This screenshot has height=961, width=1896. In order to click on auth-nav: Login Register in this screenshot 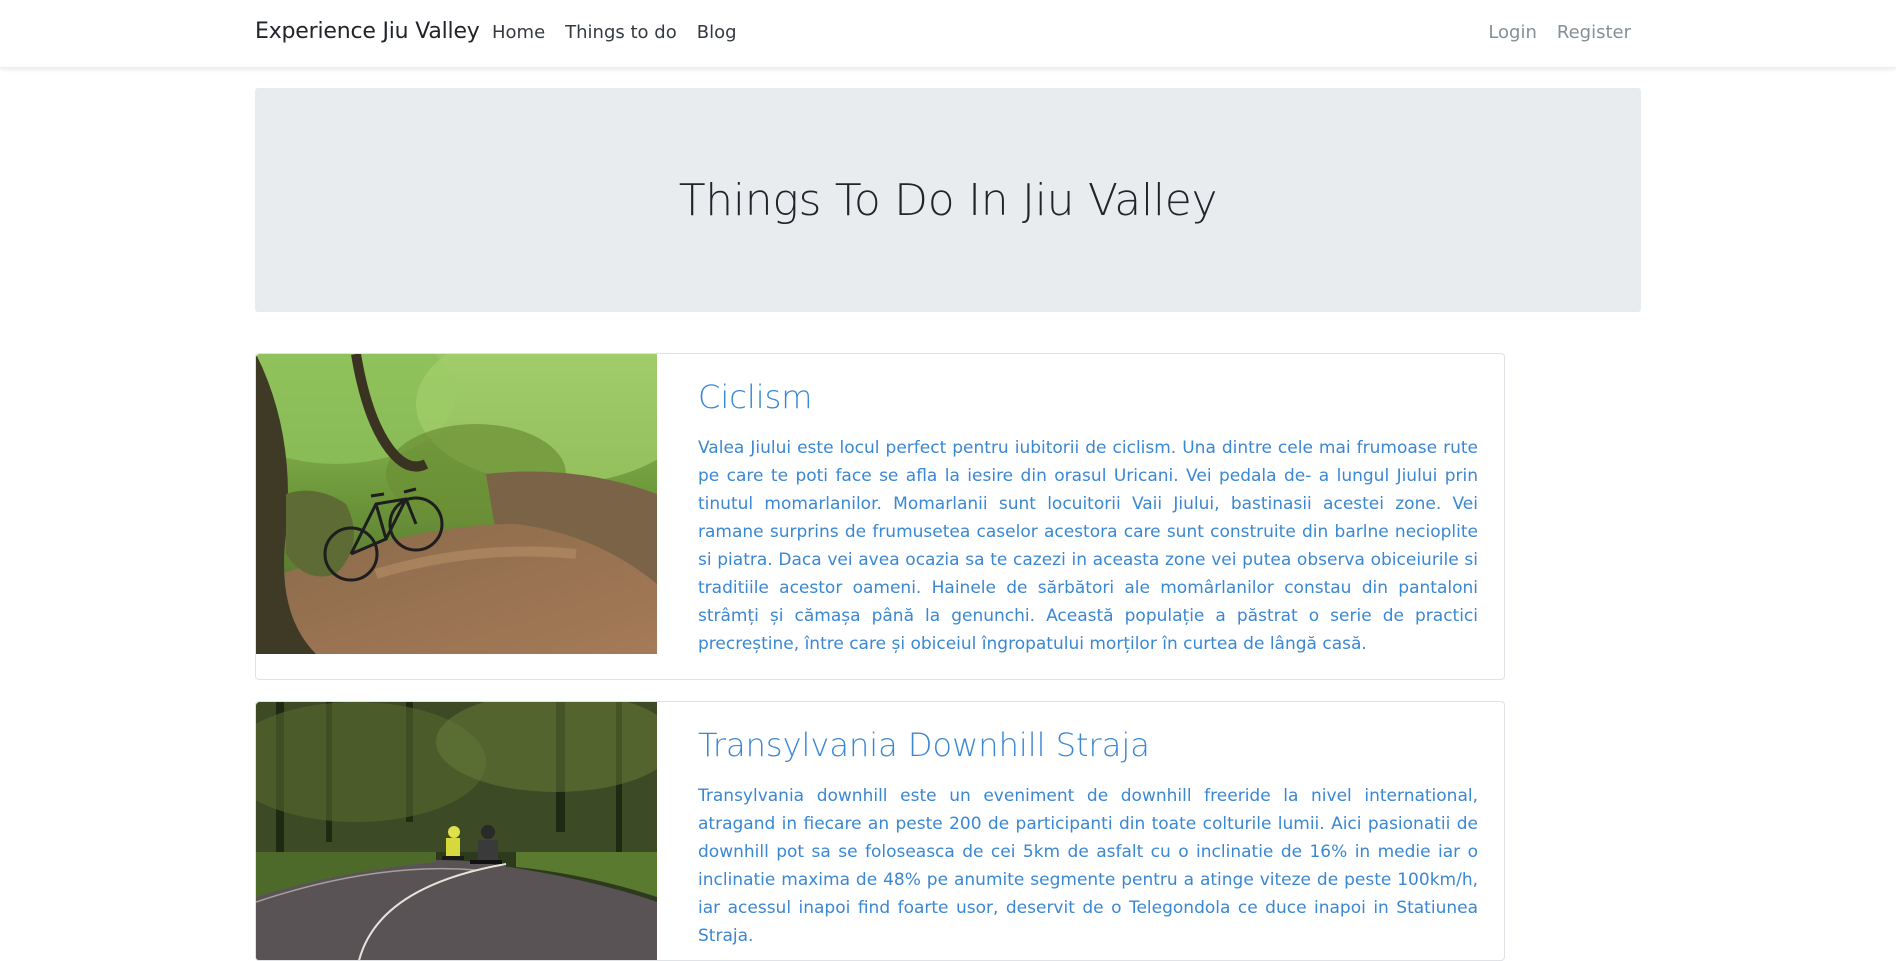, I will do `click(1559, 32)`.